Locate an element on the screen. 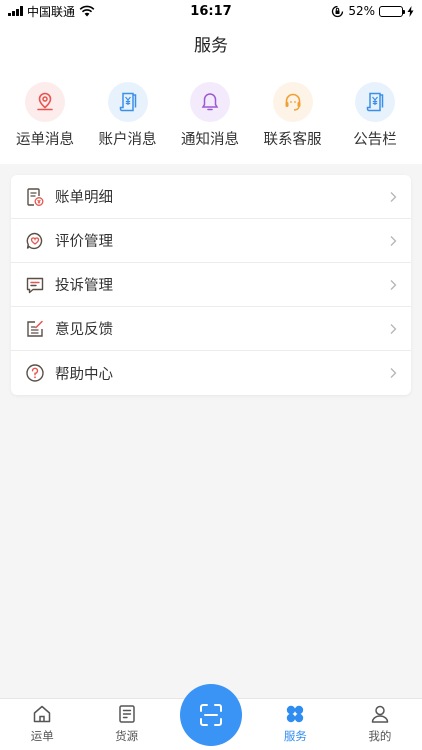 Image resolution: width=422 pixels, height=750 pixels. menu-label: 账单明细 is located at coordinates (84, 198).